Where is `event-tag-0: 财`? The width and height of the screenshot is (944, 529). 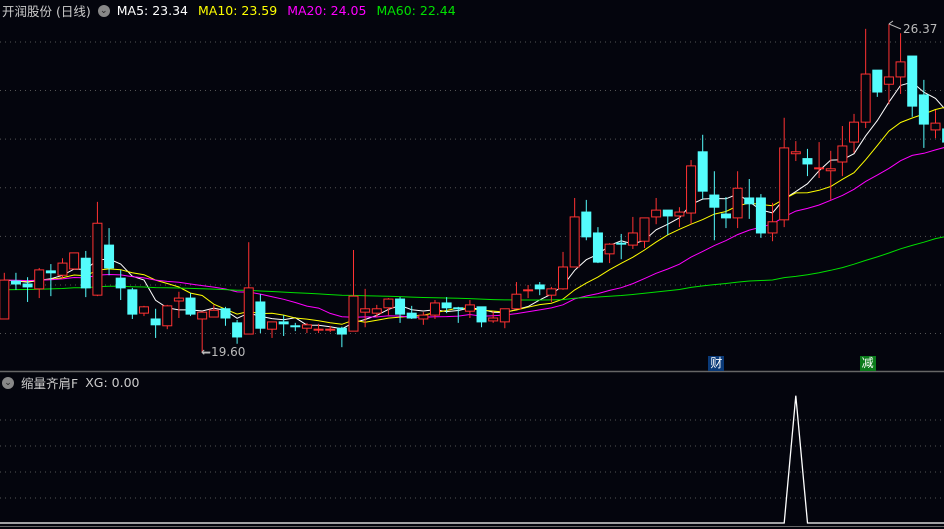
event-tag-0: 财 is located at coordinates (716, 363).